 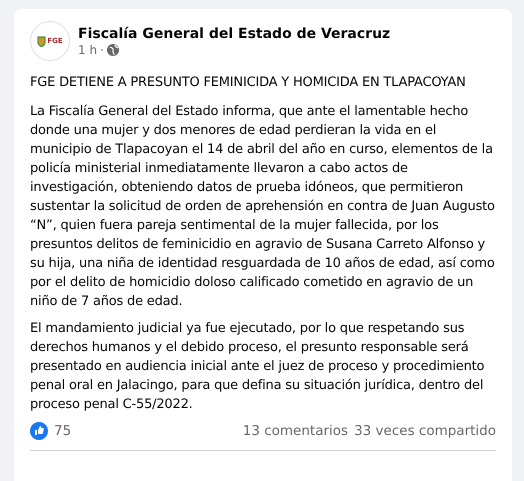 I want to click on comments-count: 13 comentarios, so click(x=295, y=431).